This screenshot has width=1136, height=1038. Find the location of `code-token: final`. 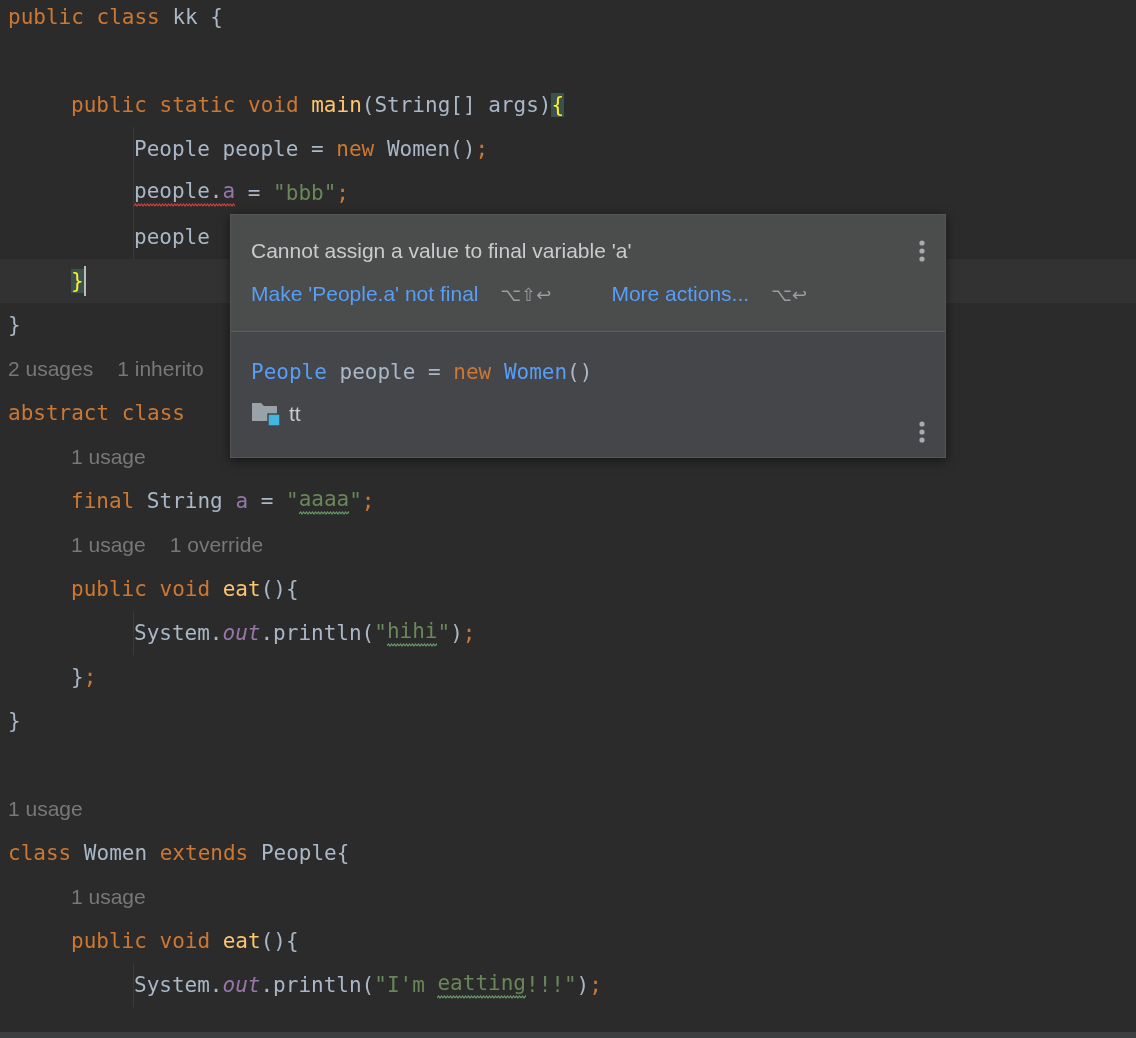

code-token: final is located at coordinates (103, 501).